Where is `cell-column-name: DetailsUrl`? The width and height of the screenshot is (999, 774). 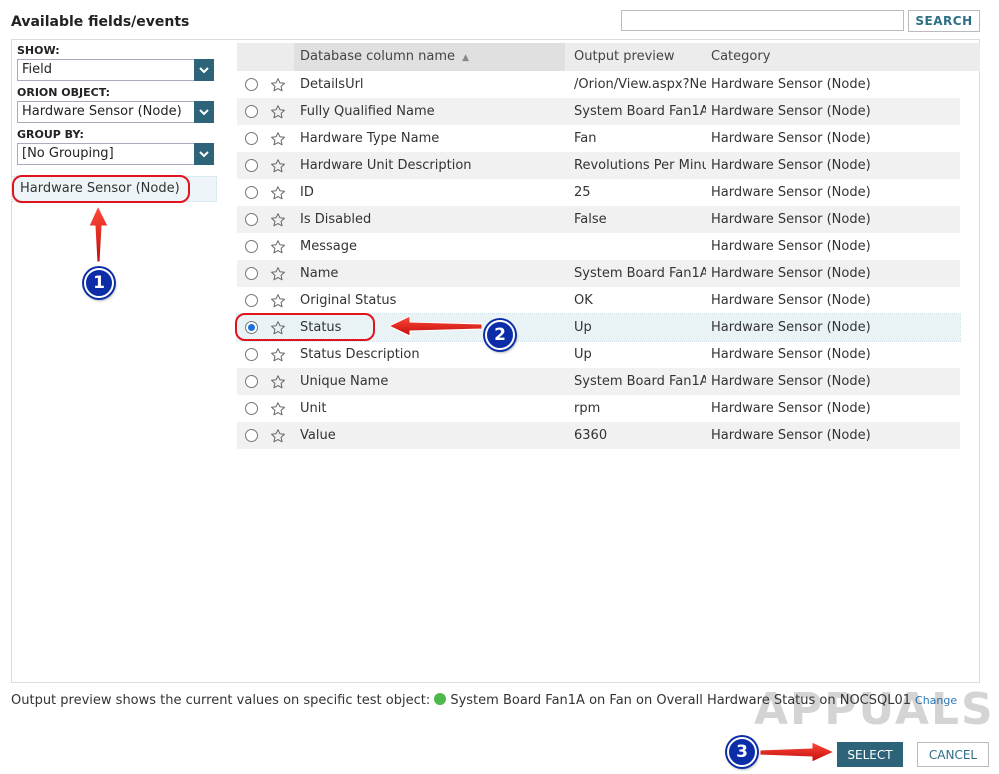
cell-column-name: DetailsUrl is located at coordinates (332, 84).